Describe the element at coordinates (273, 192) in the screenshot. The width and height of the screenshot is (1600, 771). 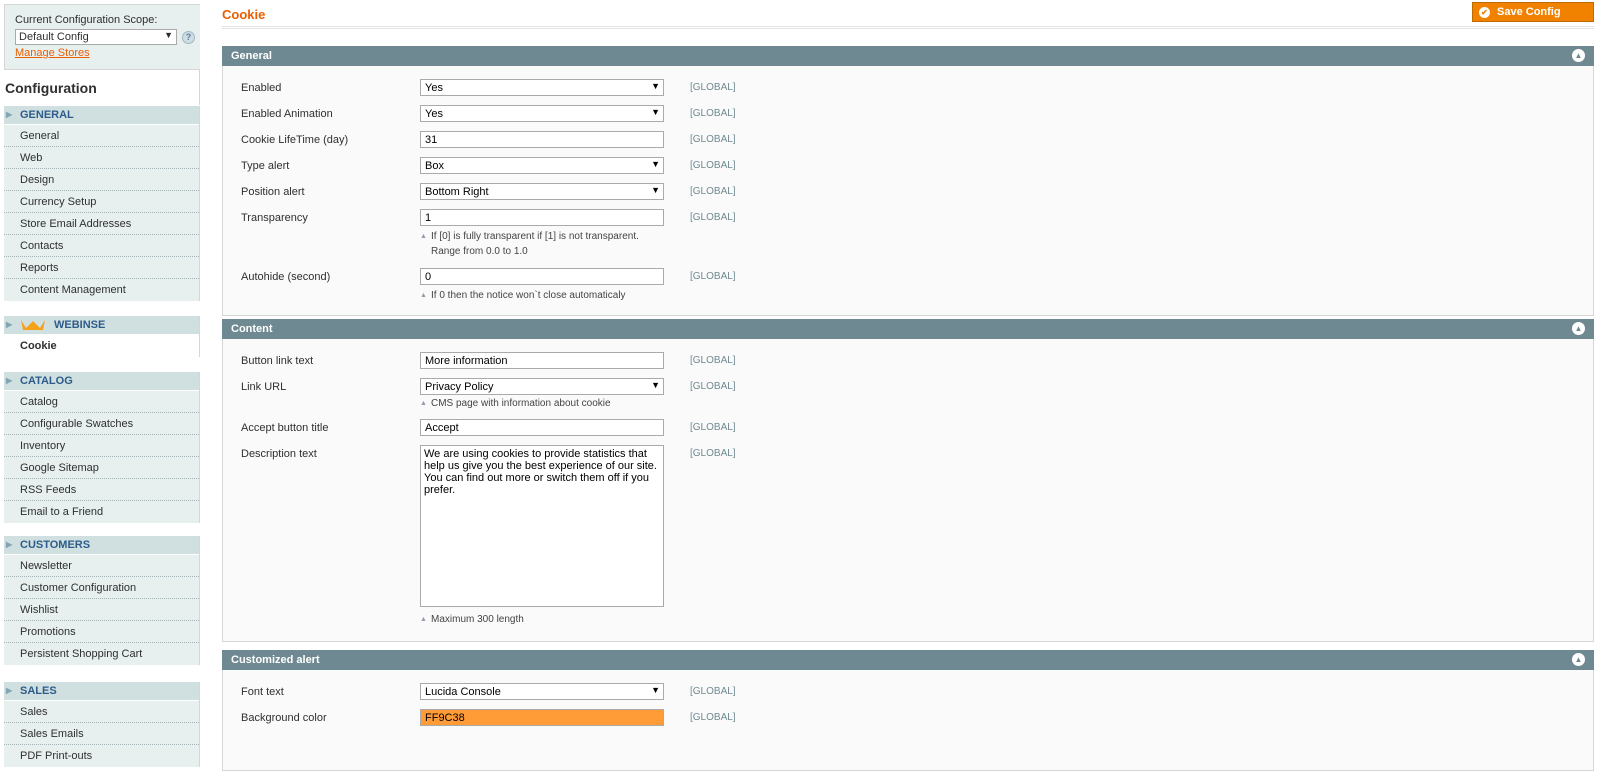
I see `field-label: Position alert` at that location.